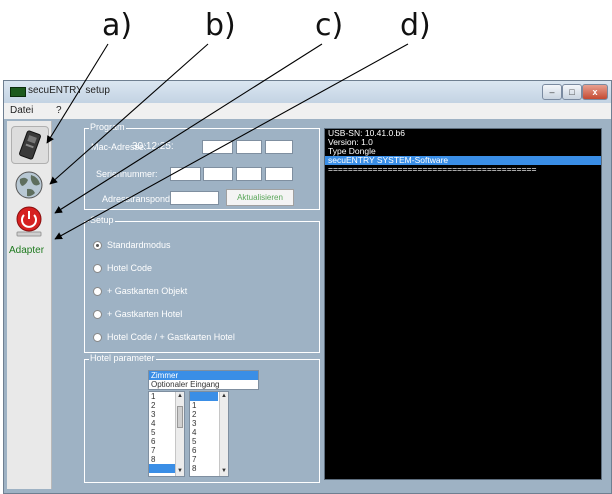 The image size is (612, 494). Describe the element at coordinates (415, 25) in the screenshot. I see `callout-d: d)` at that location.